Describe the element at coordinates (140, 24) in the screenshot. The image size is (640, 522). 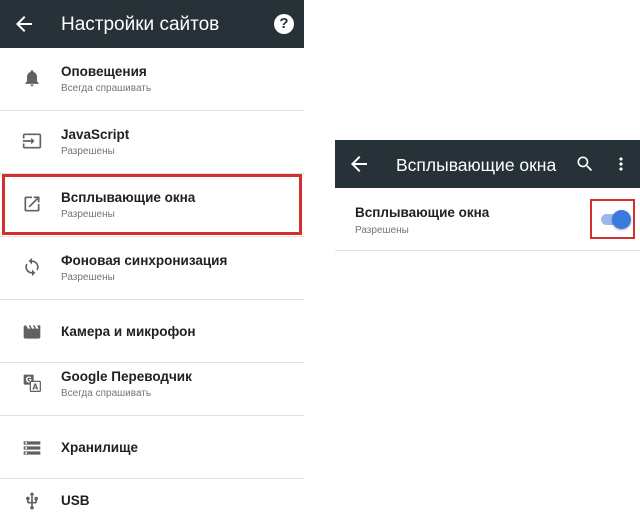
I see `page-title: Настройки сайтов` at that location.